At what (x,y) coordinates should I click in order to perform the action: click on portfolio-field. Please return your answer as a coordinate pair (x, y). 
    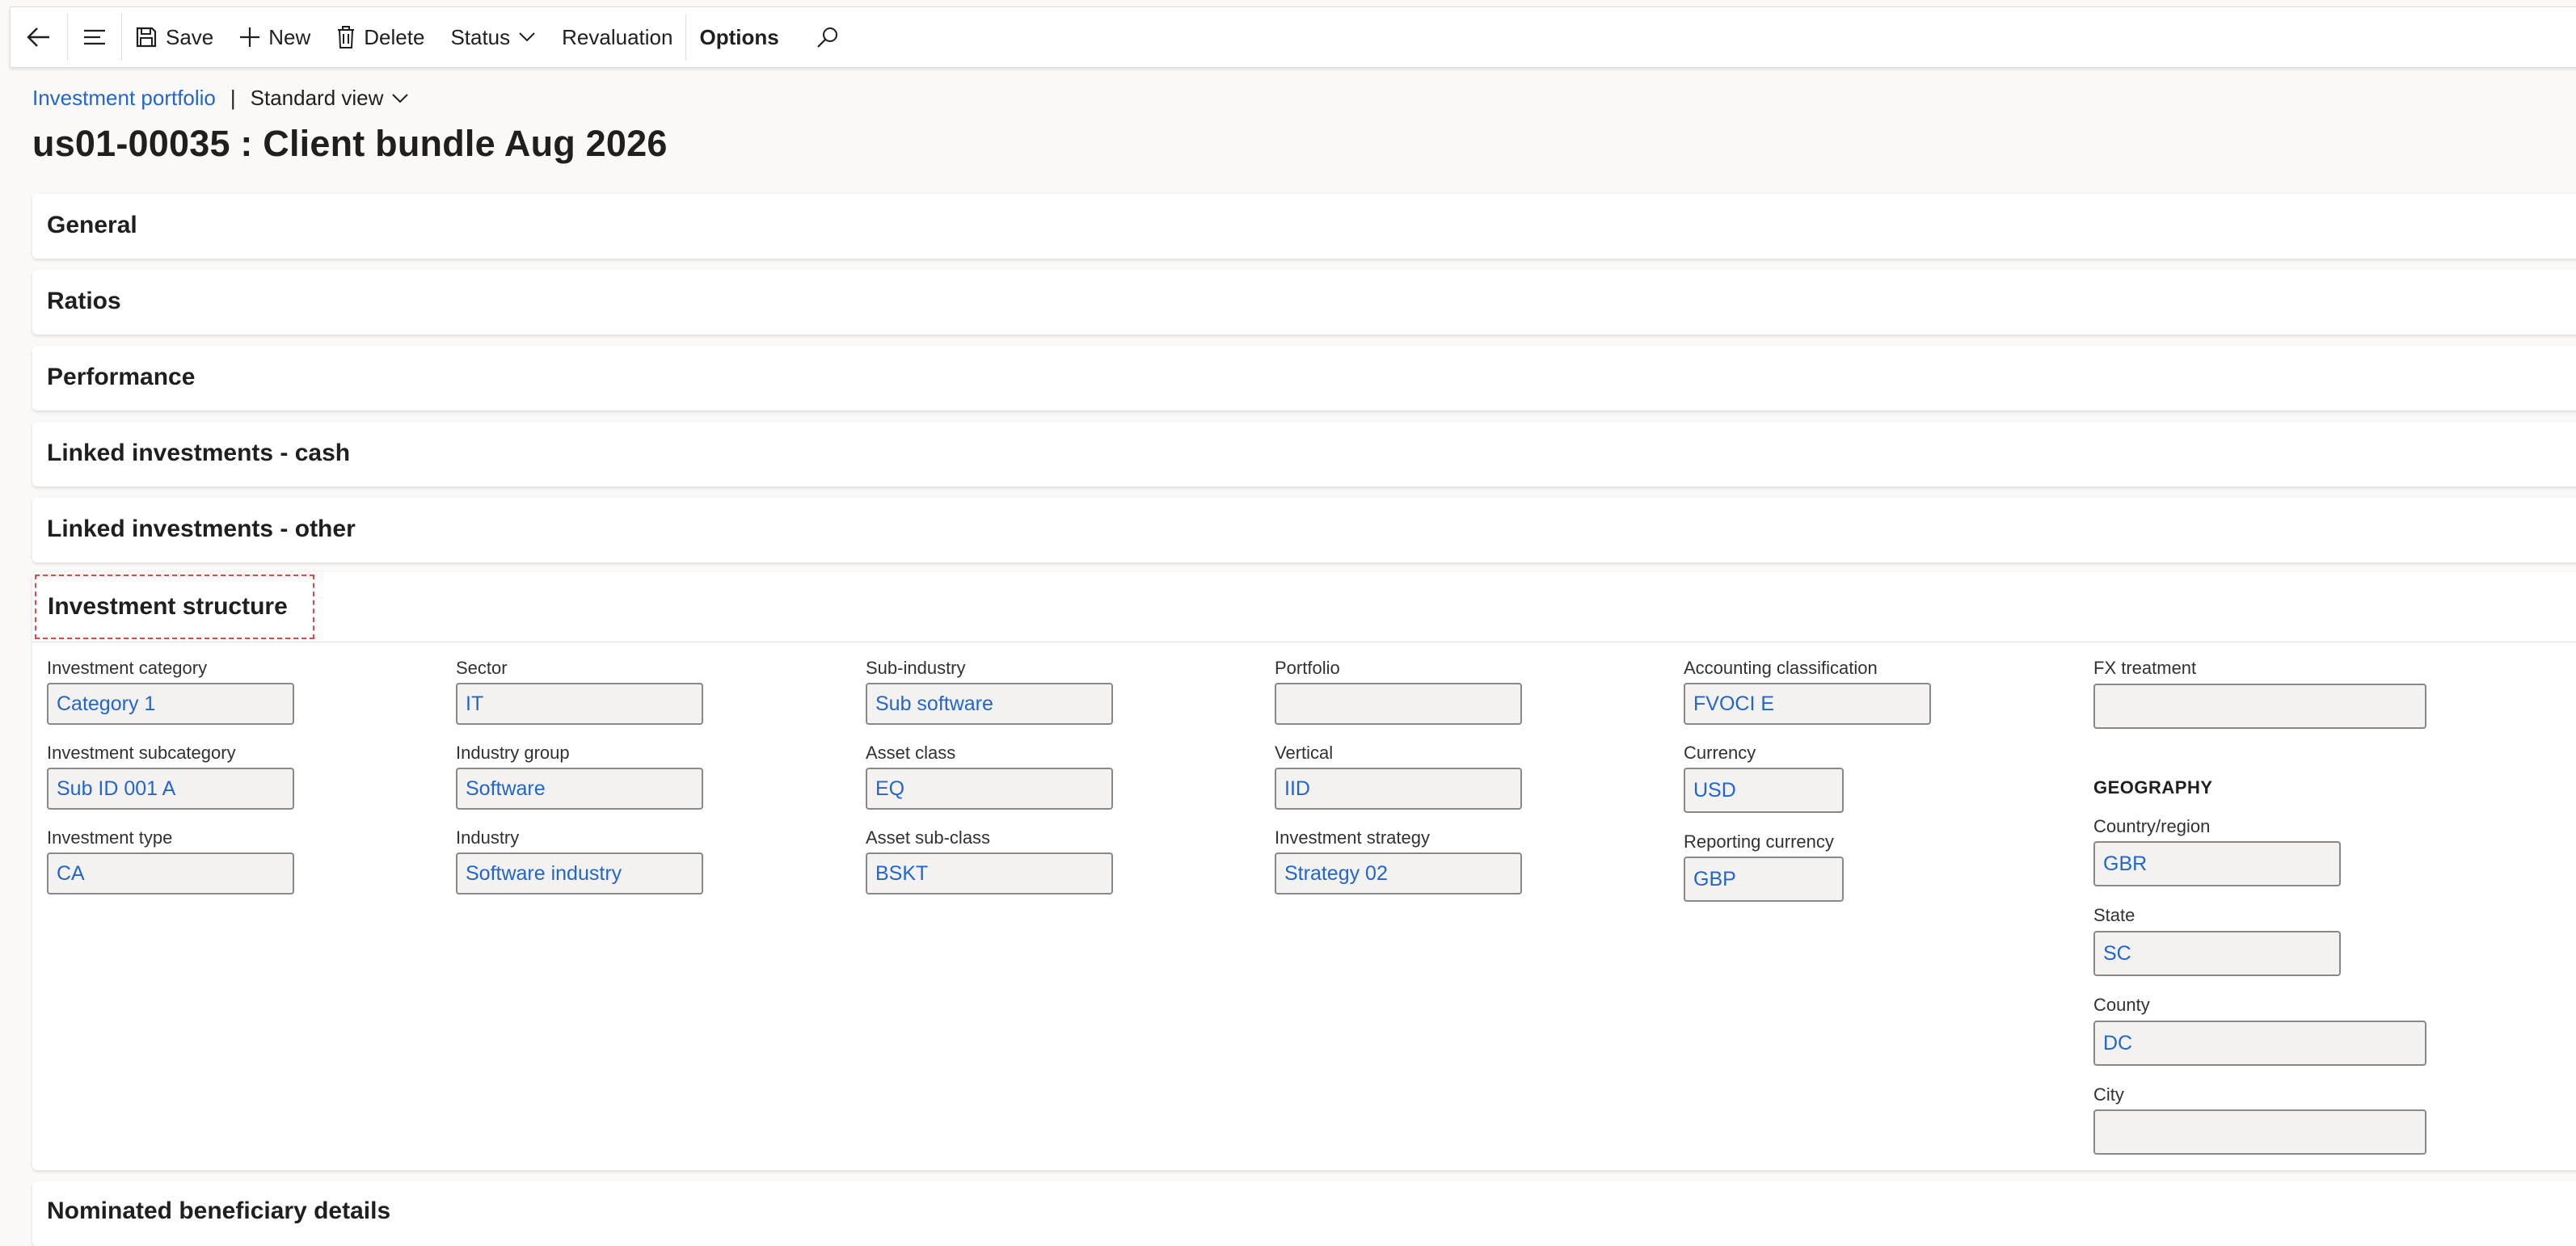
    Looking at the image, I should click on (1398, 704).